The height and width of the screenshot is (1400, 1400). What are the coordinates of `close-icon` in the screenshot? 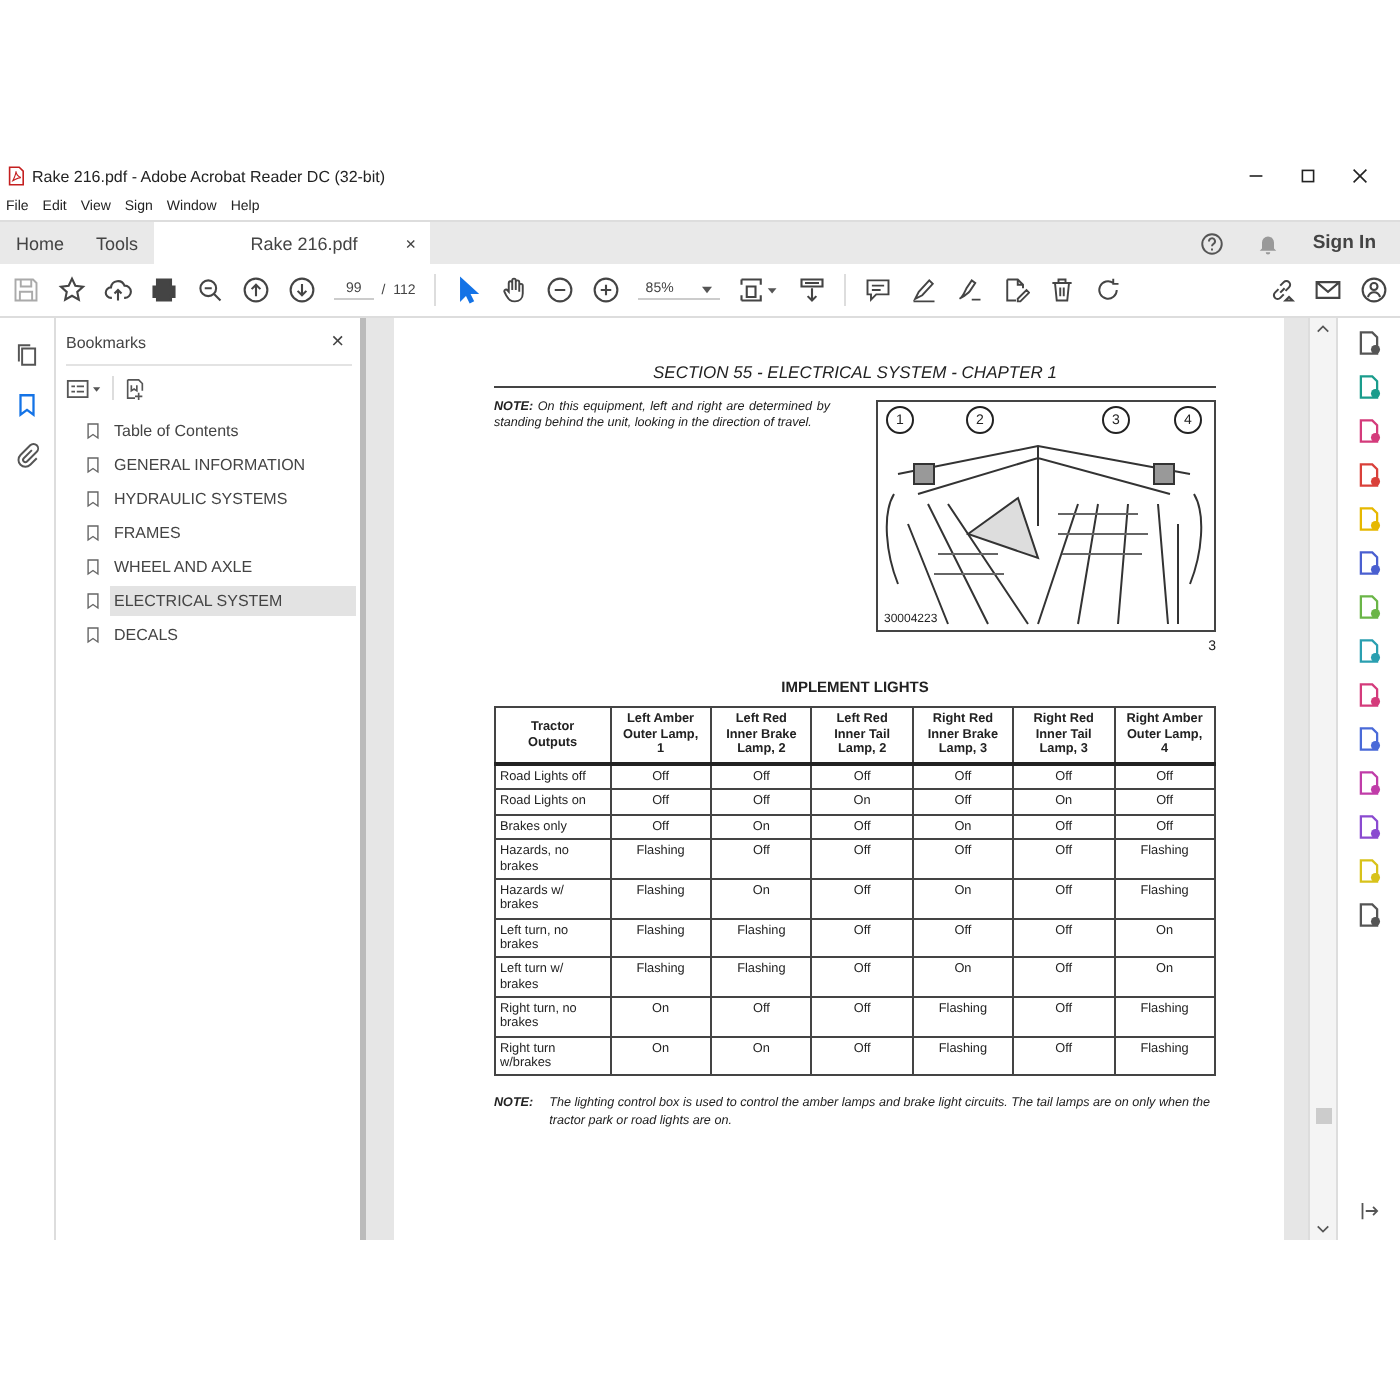 It's located at (1360, 176).